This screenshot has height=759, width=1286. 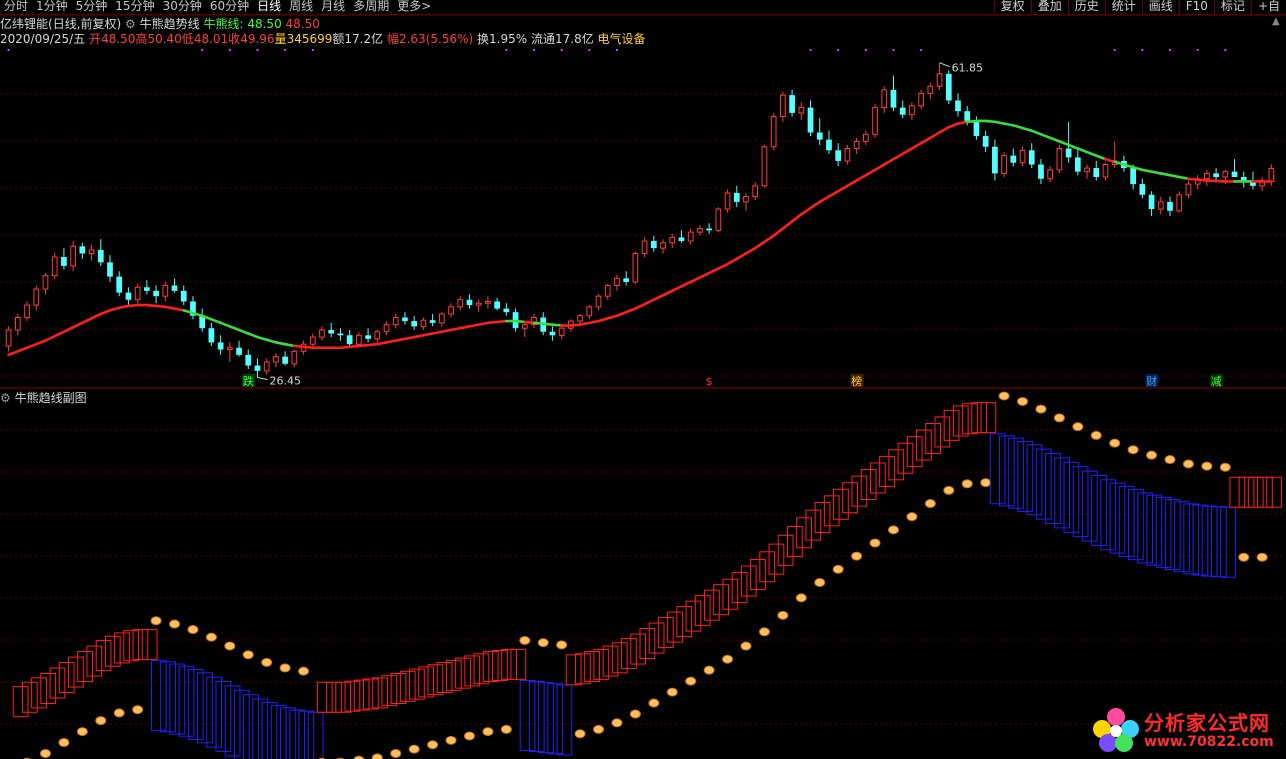 I want to click on sub-chart-title: 牛熊趋线副图, so click(x=51, y=398).